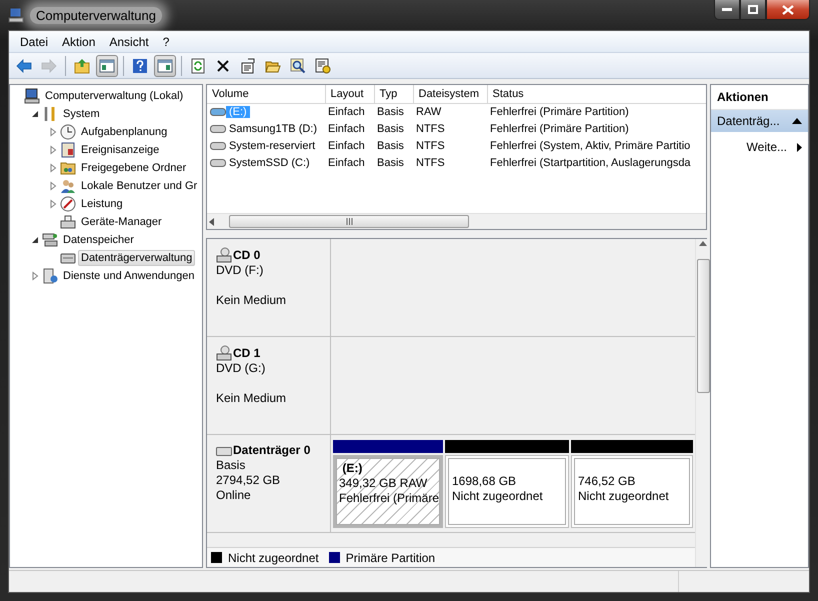 Image resolution: width=818 pixels, height=601 pixels. Describe the element at coordinates (266, 94) in the screenshot. I see `column-header: Volume` at that location.